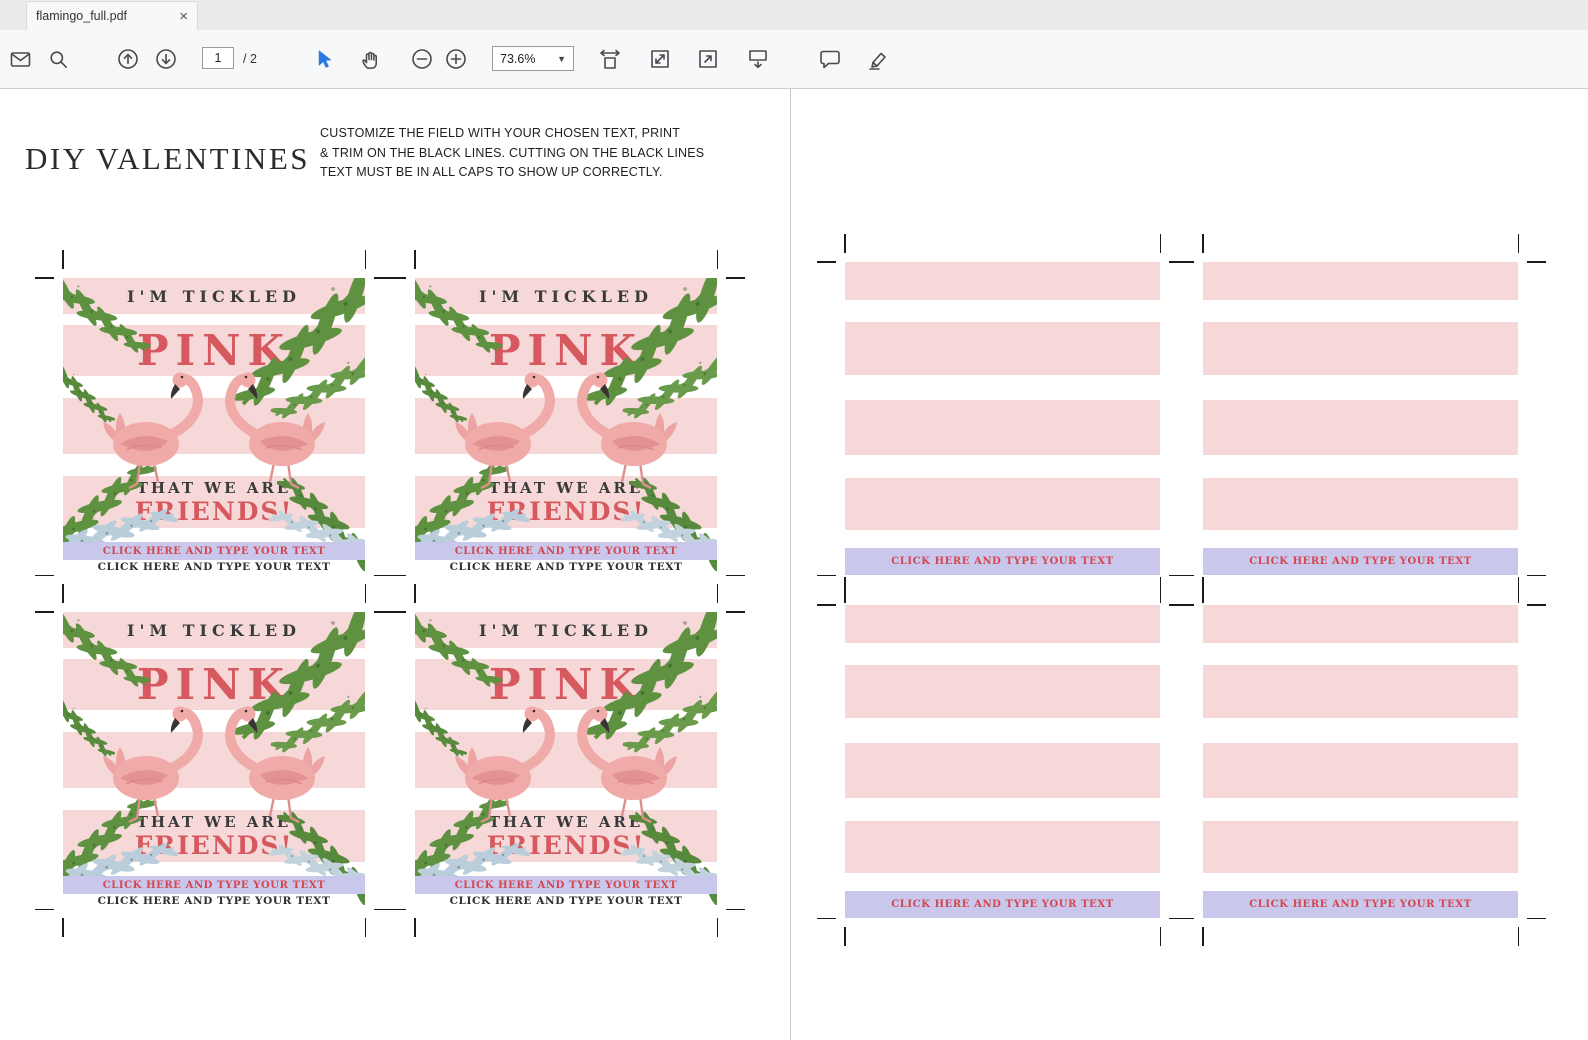 Image resolution: width=1588 pixels, height=1040 pixels. I want to click on zoom-level-select: 73.6% ▼, so click(533, 58).